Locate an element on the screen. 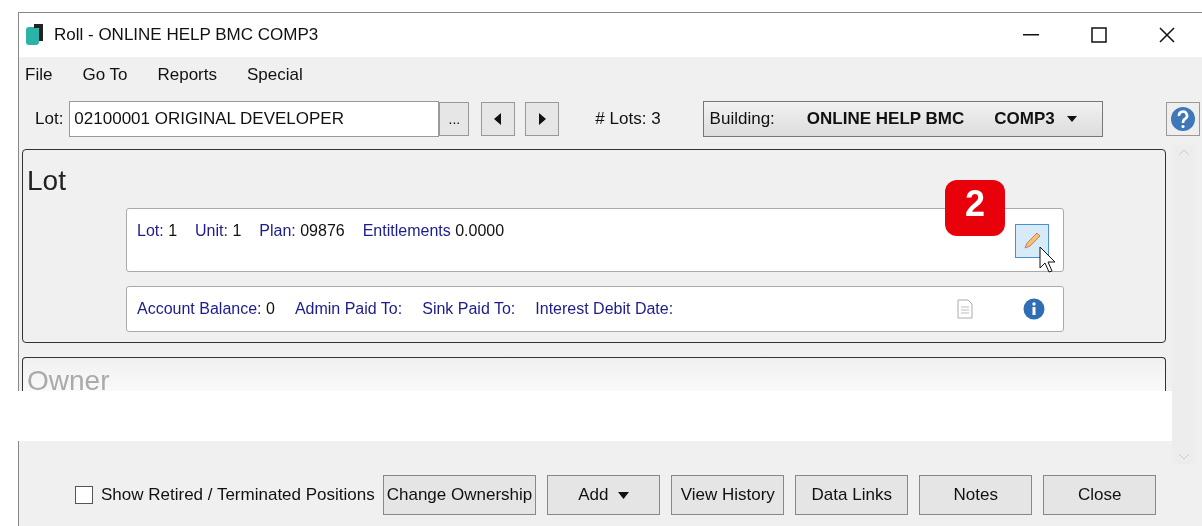 Image resolution: width=1202 pixels, height=526 pixels. window-title: Roll - ONLINE HELP BMC COMP3 is located at coordinates (186, 35).